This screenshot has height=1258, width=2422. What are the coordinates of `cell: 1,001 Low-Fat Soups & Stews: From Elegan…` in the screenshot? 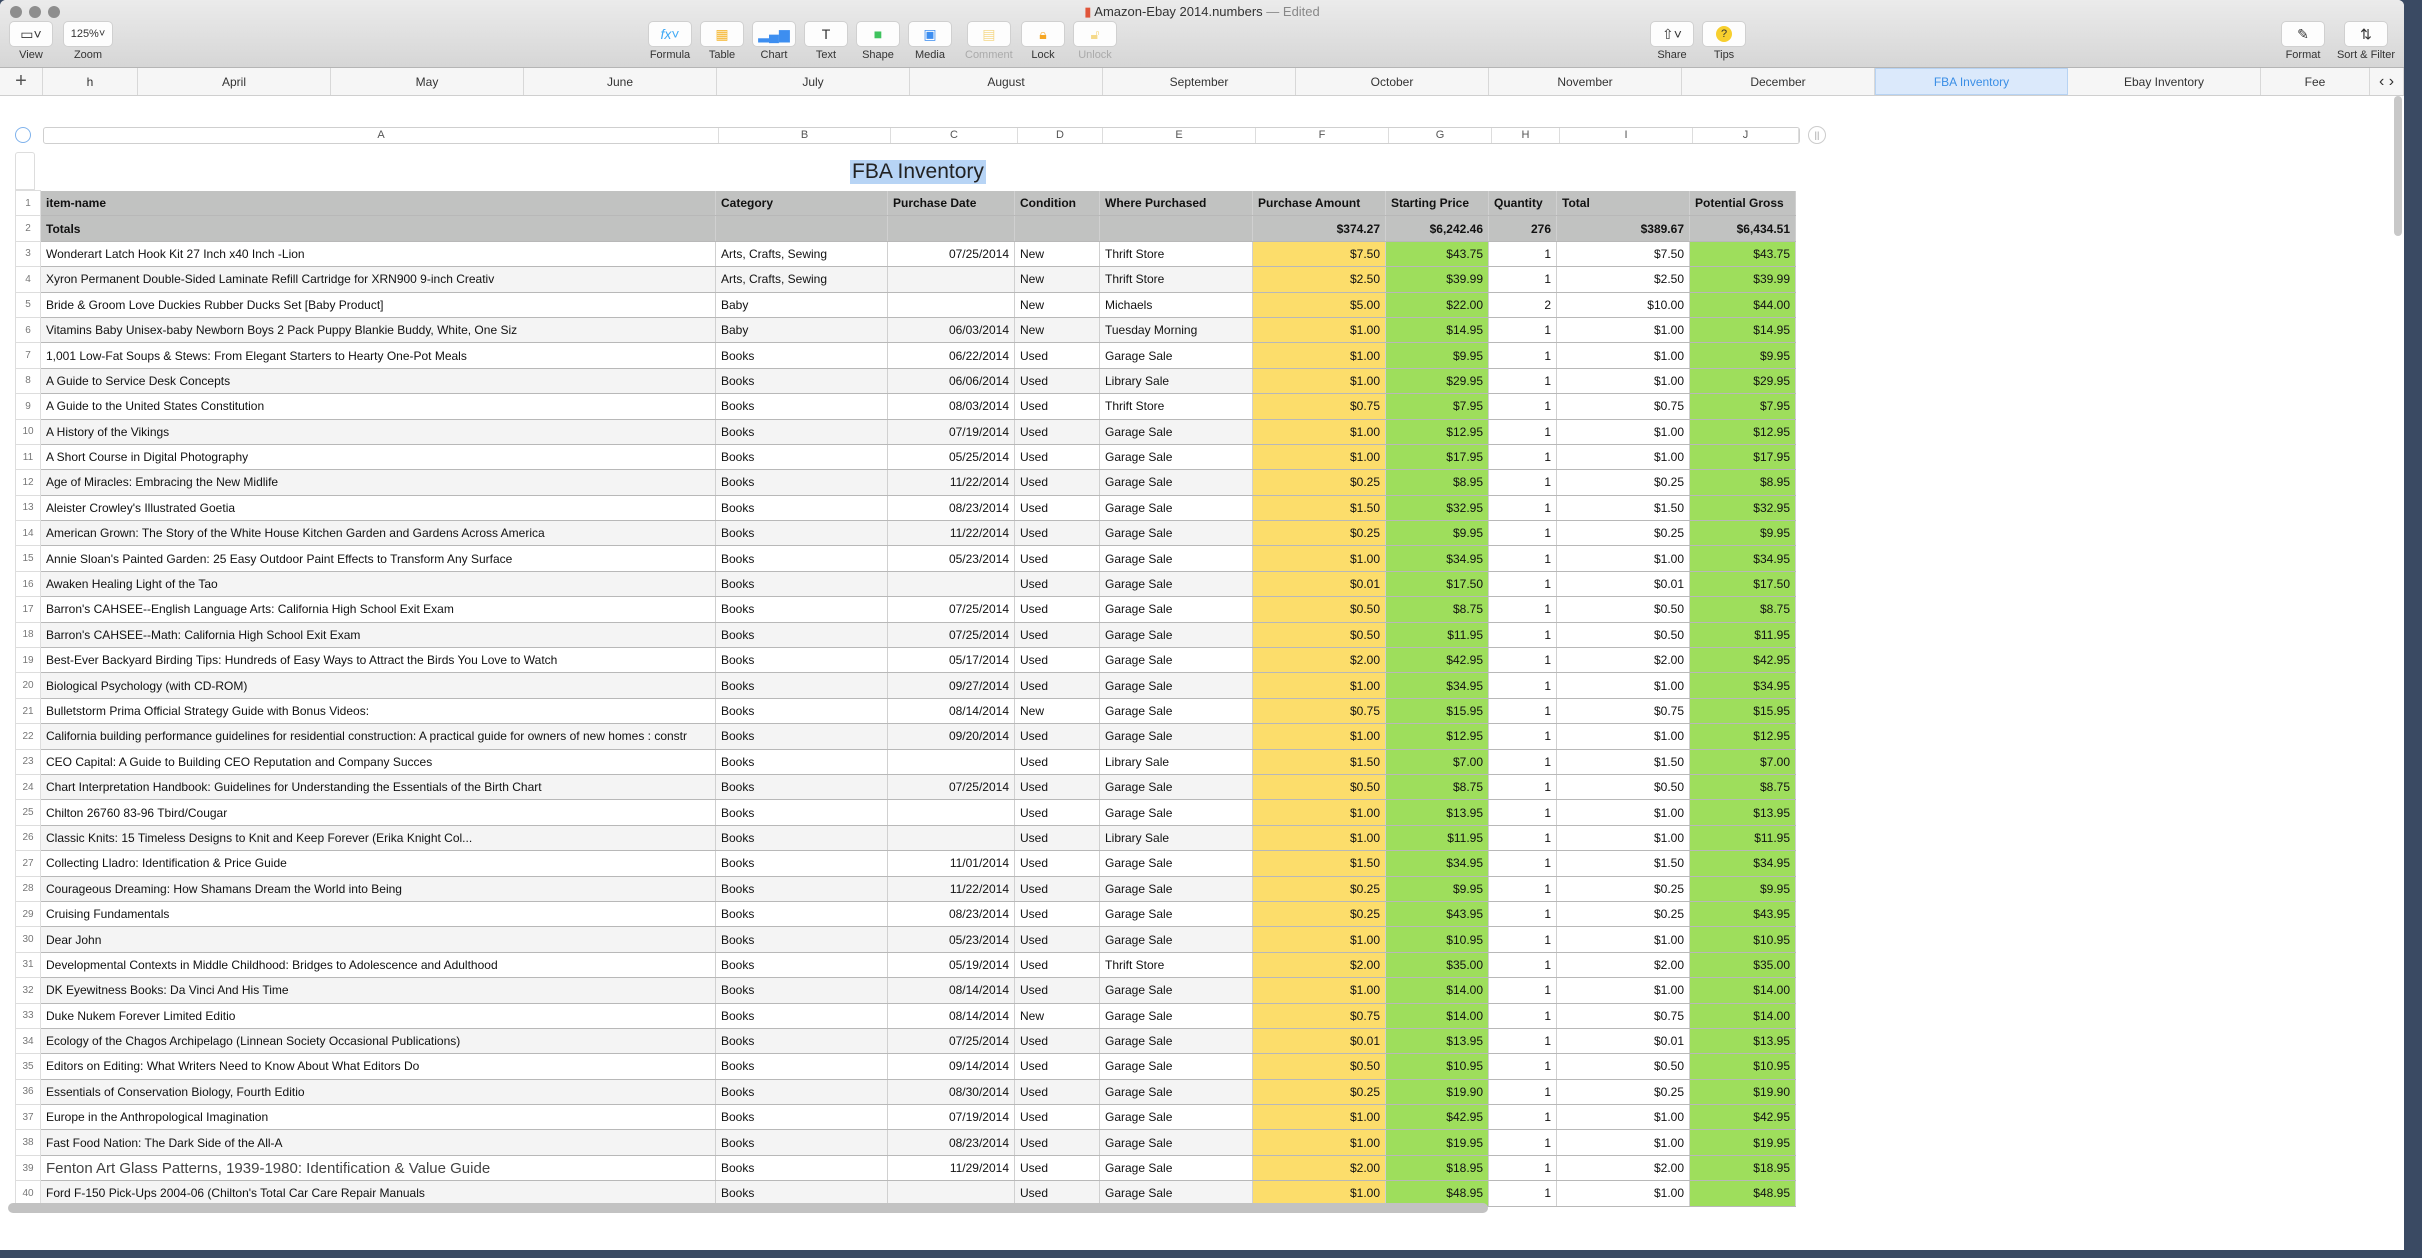 It's located at (378, 355).